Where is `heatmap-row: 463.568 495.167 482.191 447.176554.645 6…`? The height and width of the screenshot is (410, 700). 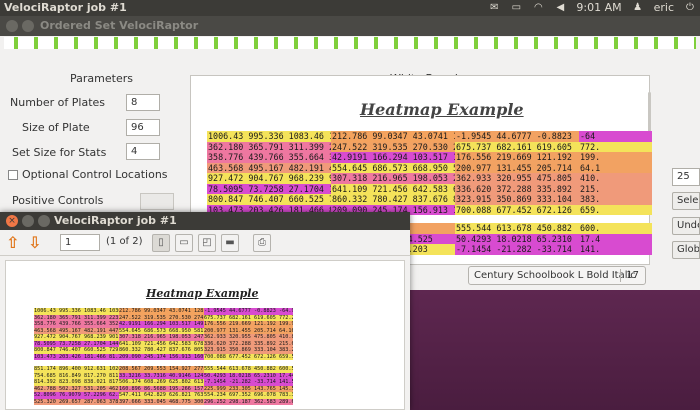
heatmap-row: 463.568 495.167 482.191 447.176554.645 6… is located at coordinates (429, 167).